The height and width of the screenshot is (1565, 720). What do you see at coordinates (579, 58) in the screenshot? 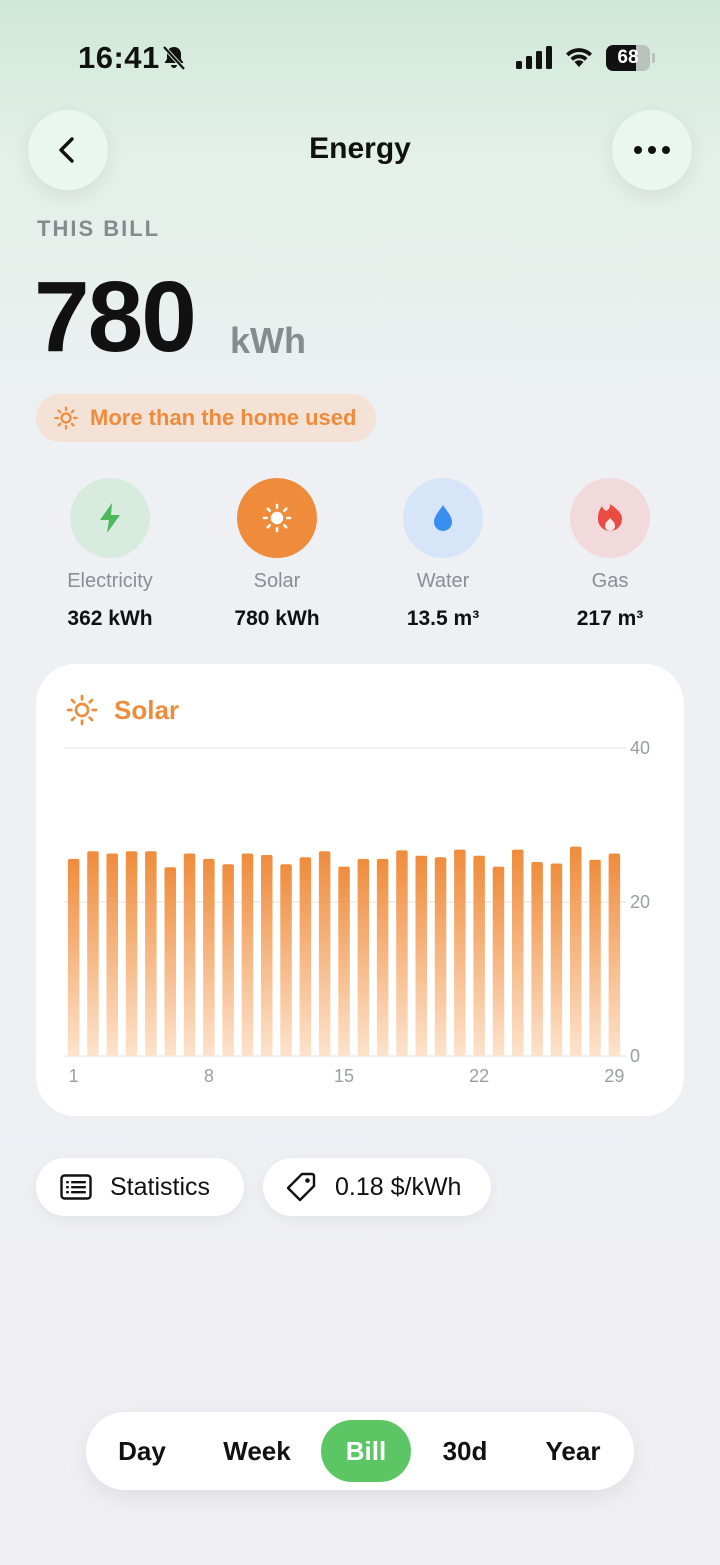
I see `wifi-icon` at bounding box center [579, 58].